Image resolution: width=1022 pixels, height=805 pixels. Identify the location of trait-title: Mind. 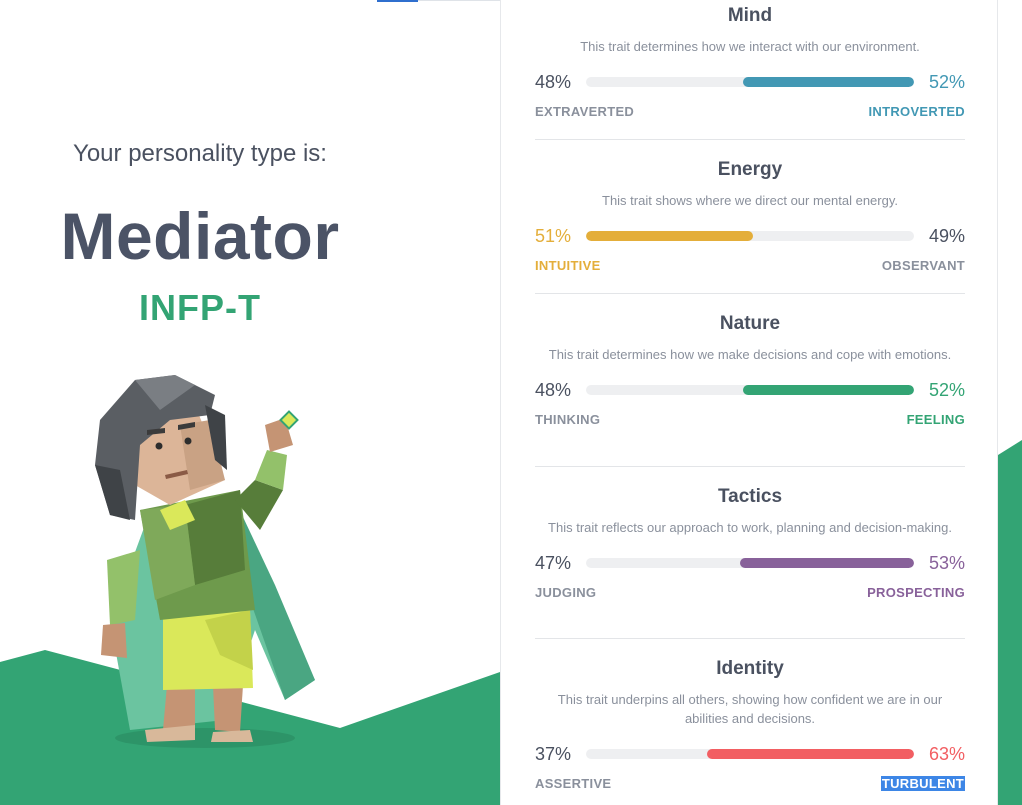
(750, 15).